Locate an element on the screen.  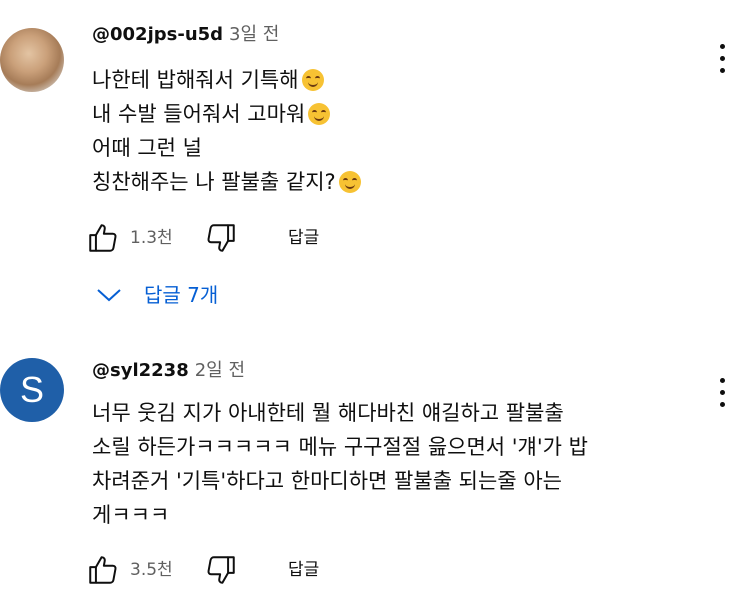
comment-line: 어때 그런 널 is located at coordinates (147, 148).